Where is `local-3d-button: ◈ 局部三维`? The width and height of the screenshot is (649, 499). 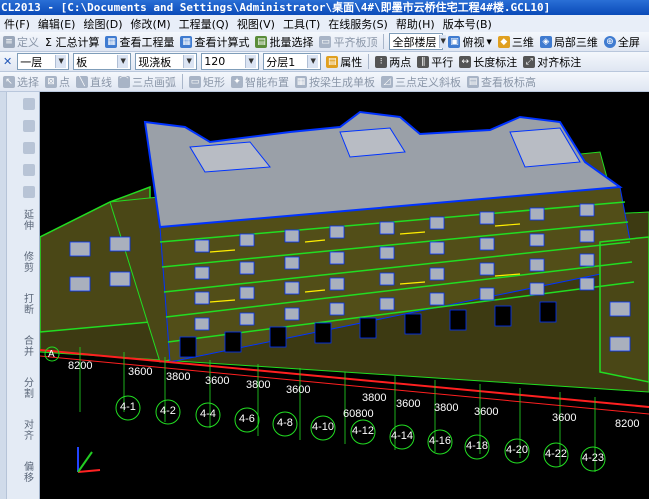 local-3d-button: ◈ 局部三维 is located at coordinates (569, 42).